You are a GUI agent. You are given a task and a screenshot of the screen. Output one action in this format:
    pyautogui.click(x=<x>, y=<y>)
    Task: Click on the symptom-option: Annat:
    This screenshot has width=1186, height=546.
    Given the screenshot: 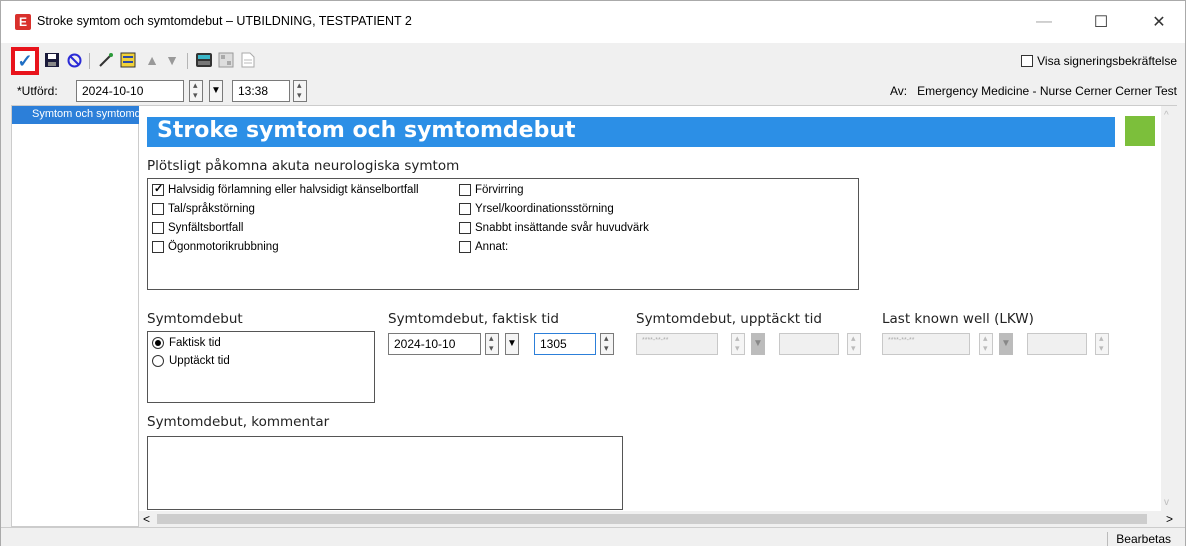 What is the action you would take?
    pyautogui.click(x=483, y=247)
    